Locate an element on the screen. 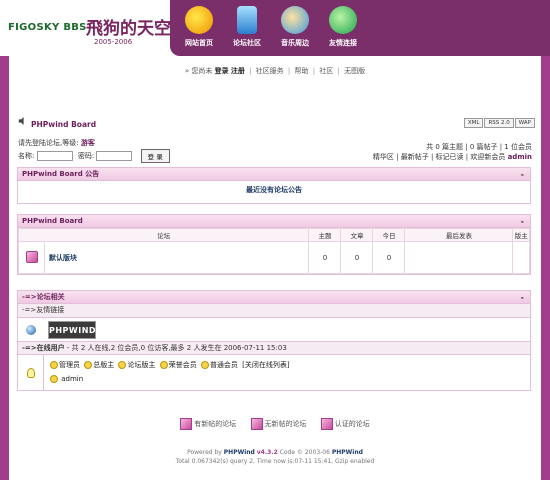 Image resolution: width=550 pixels, height=480 pixels. topics-cell: 0 is located at coordinates (325, 257).